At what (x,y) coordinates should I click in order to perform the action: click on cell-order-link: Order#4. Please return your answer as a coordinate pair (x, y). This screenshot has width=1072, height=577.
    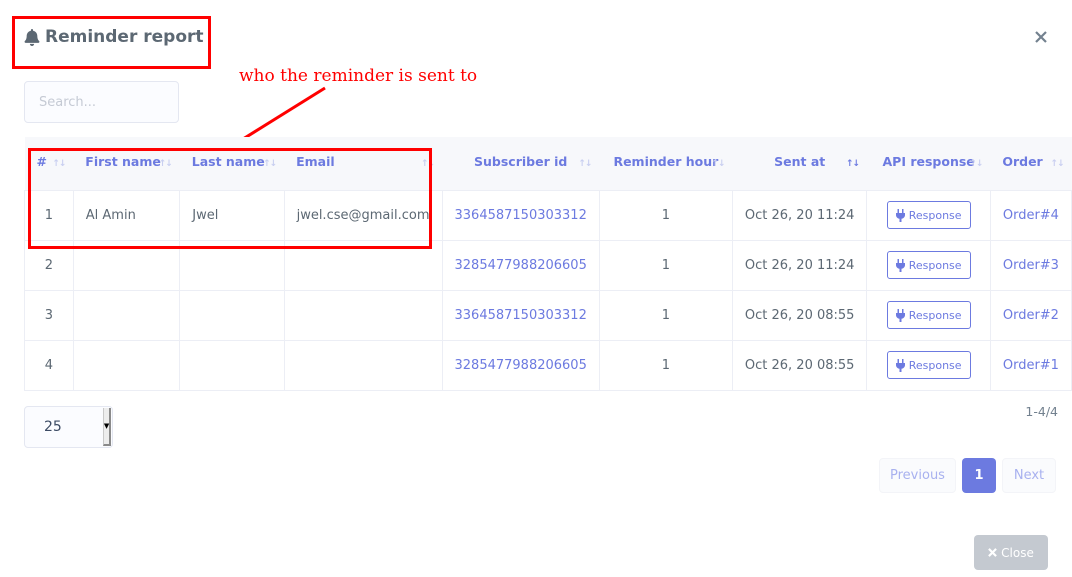
    Looking at the image, I should click on (1030, 215).